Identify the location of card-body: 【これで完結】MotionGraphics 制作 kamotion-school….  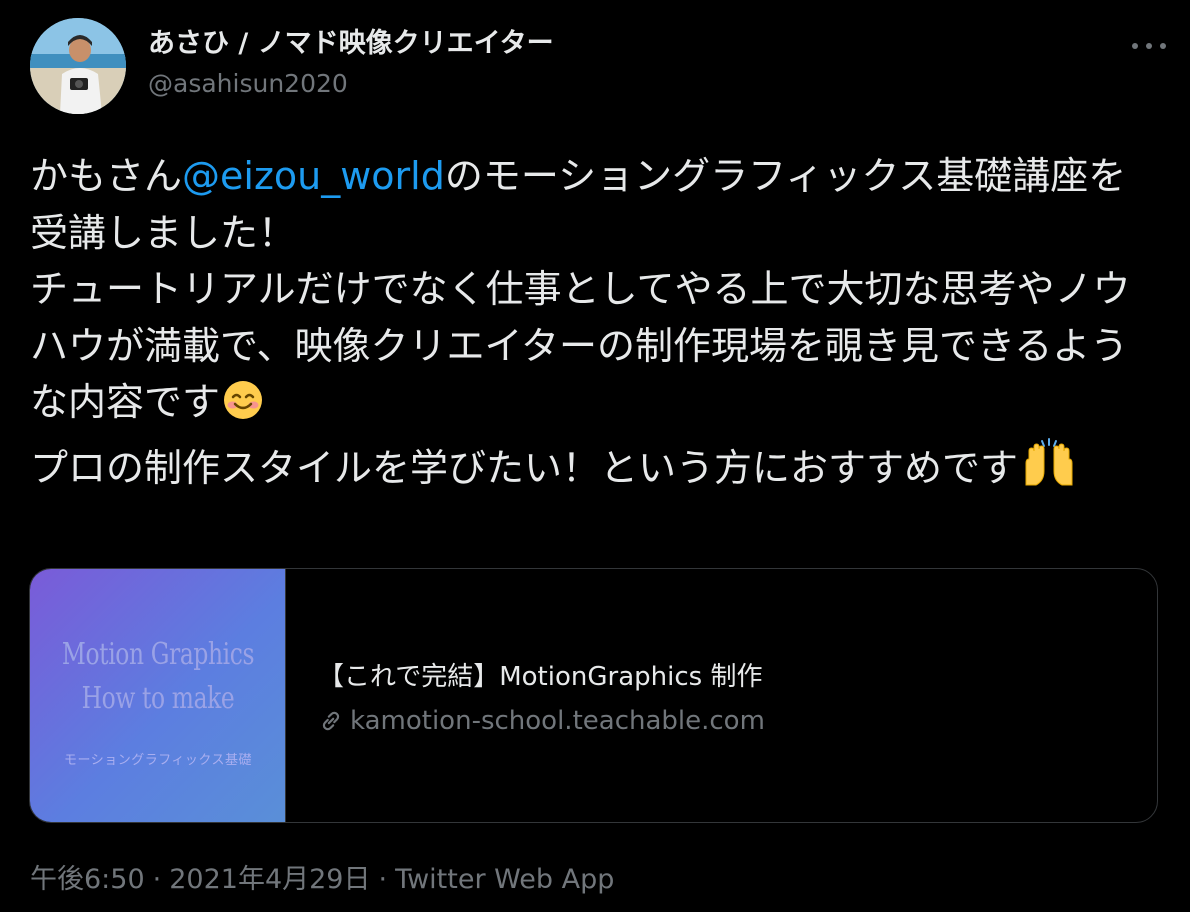
(541, 699).